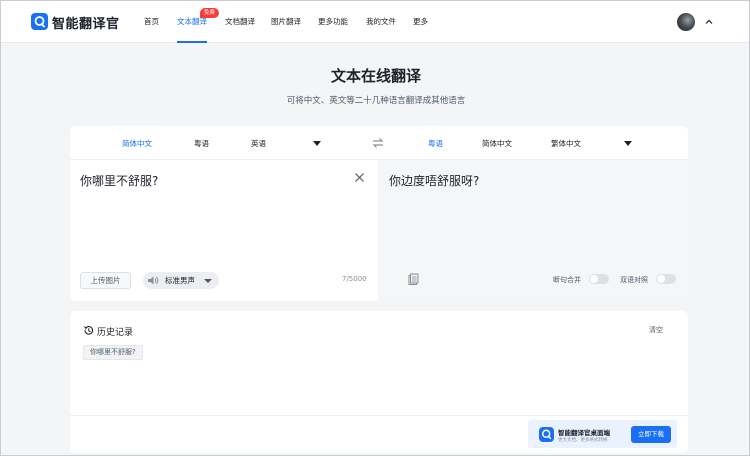 The height and width of the screenshot is (456, 750). What do you see at coordinates (666, 279) in the screenshot?
I see `bilingual-toggle` at bounding box center [666, 279].